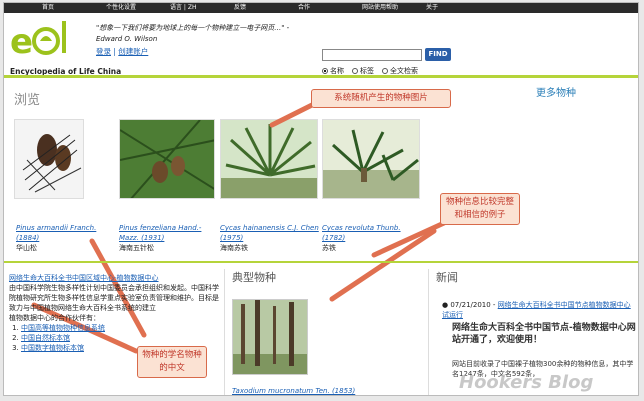  What do you see at coordinates (254, 277) in the screenshot?
I see `featured-species-title: 典型物种` at bounding box center [254, 277].